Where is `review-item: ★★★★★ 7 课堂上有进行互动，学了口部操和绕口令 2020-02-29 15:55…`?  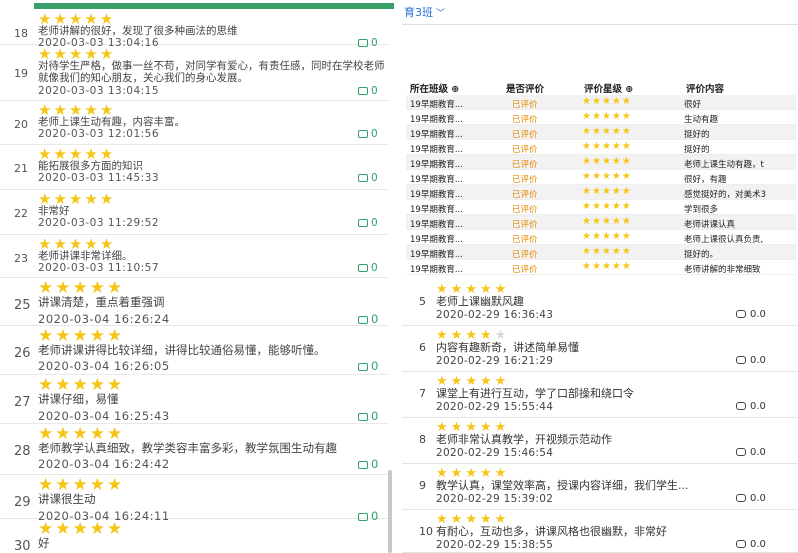
review-item: ★★★★★ 7 课堂上有进行互动，学了口部操和绕口令 2020-02-29 15:55… is located at coordinates (600, 395).